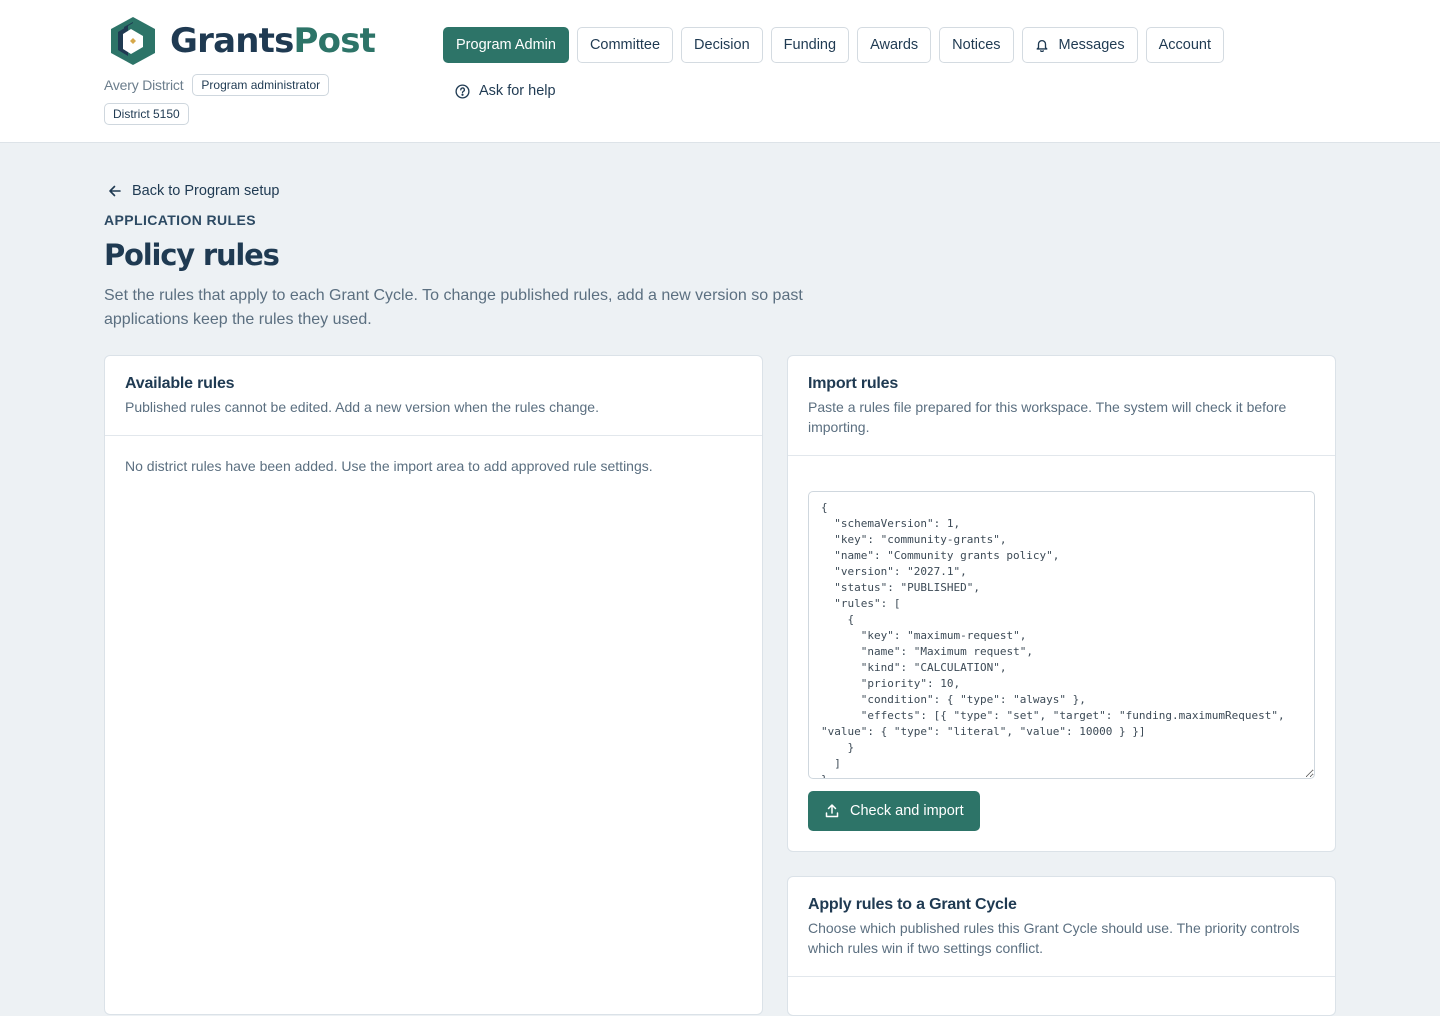  I want to click on brand-logo: GrantsPost, so click(240, 41).